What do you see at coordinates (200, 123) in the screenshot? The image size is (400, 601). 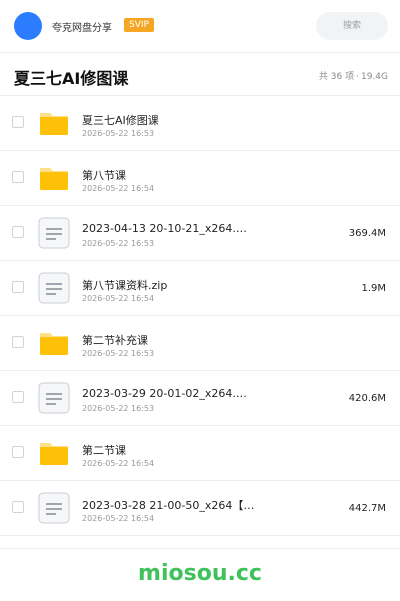 I see `file-row: 夏三七AI修图课 2026-05-22 16:53` at bounding box center [200, 123].